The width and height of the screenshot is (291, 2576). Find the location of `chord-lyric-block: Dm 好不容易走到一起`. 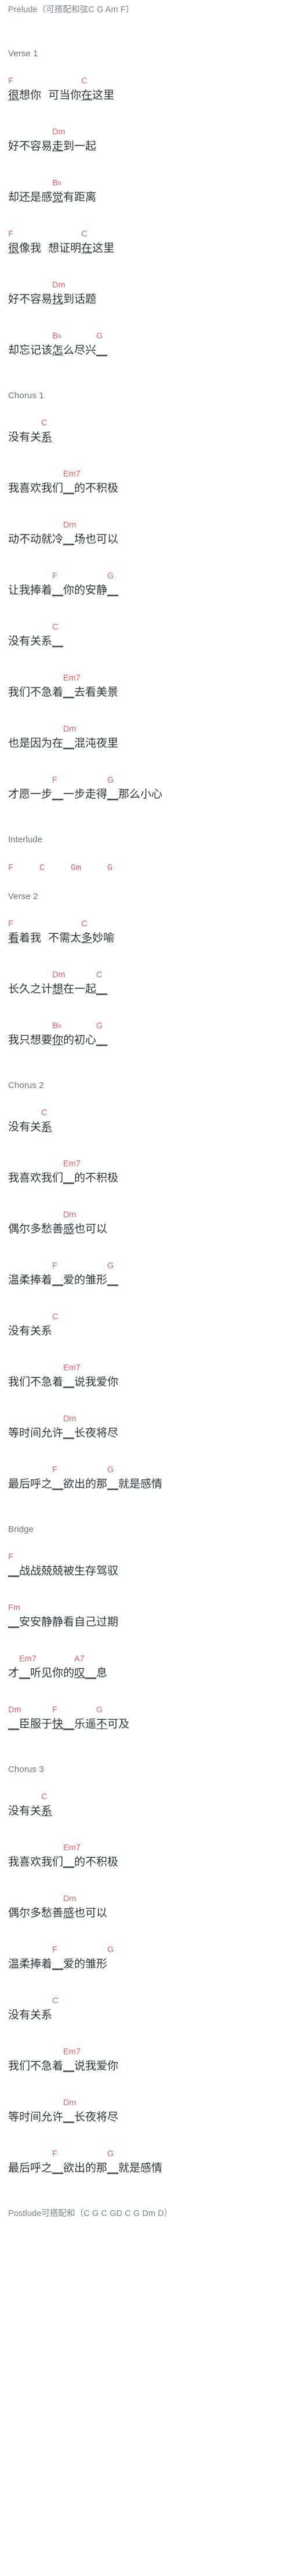

chord-lyric-block: Dm 好不容易走到一起 is located at coordinates (145, 140).